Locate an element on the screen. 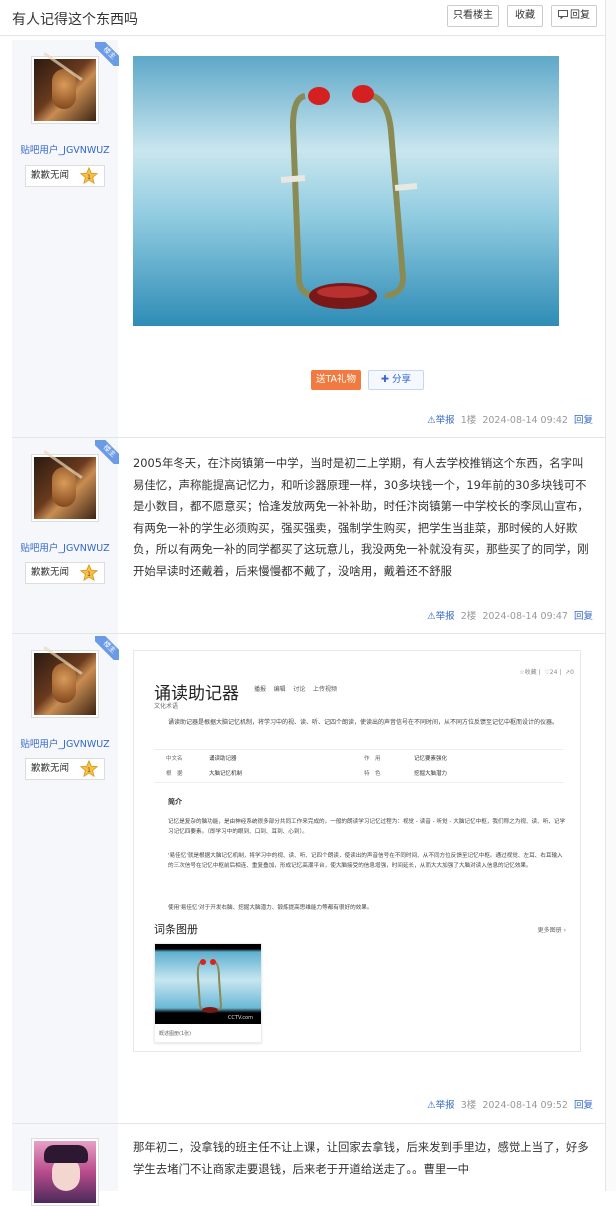 This screenshot has height=1206, width=616. post-time: 2024-08-14 09:52 is located at coordinates (525, 1105).